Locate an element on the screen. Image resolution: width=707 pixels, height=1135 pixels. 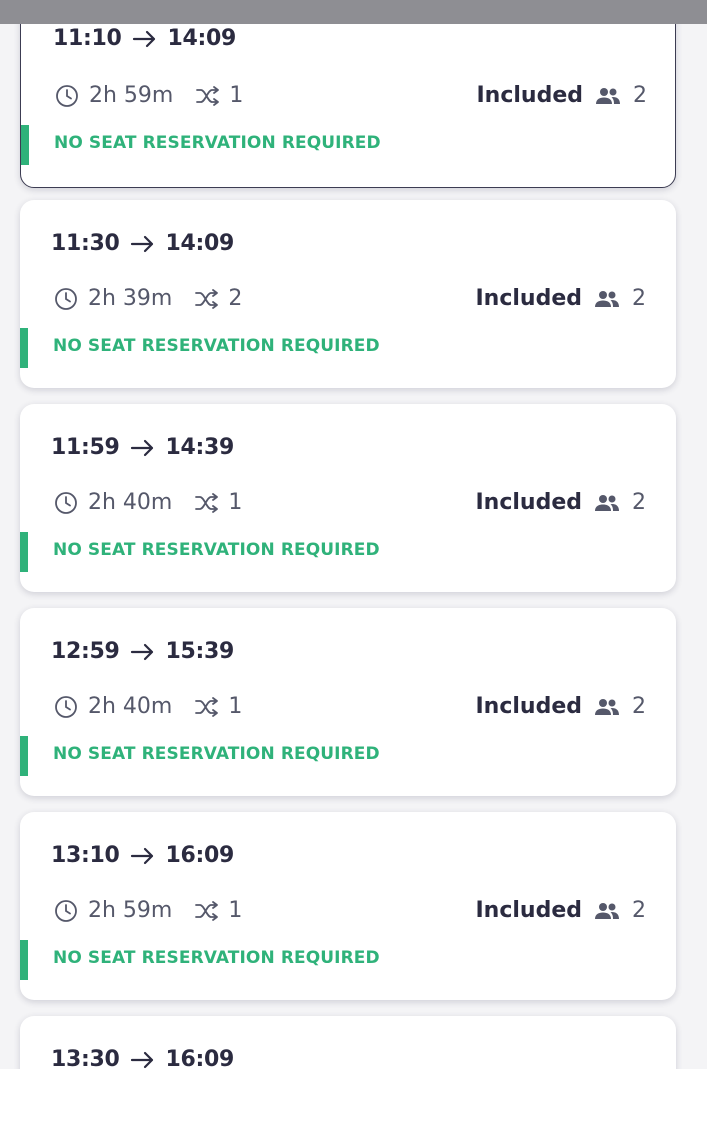
time-row: 11:59 14:39 is located at coordinates (142, 447).